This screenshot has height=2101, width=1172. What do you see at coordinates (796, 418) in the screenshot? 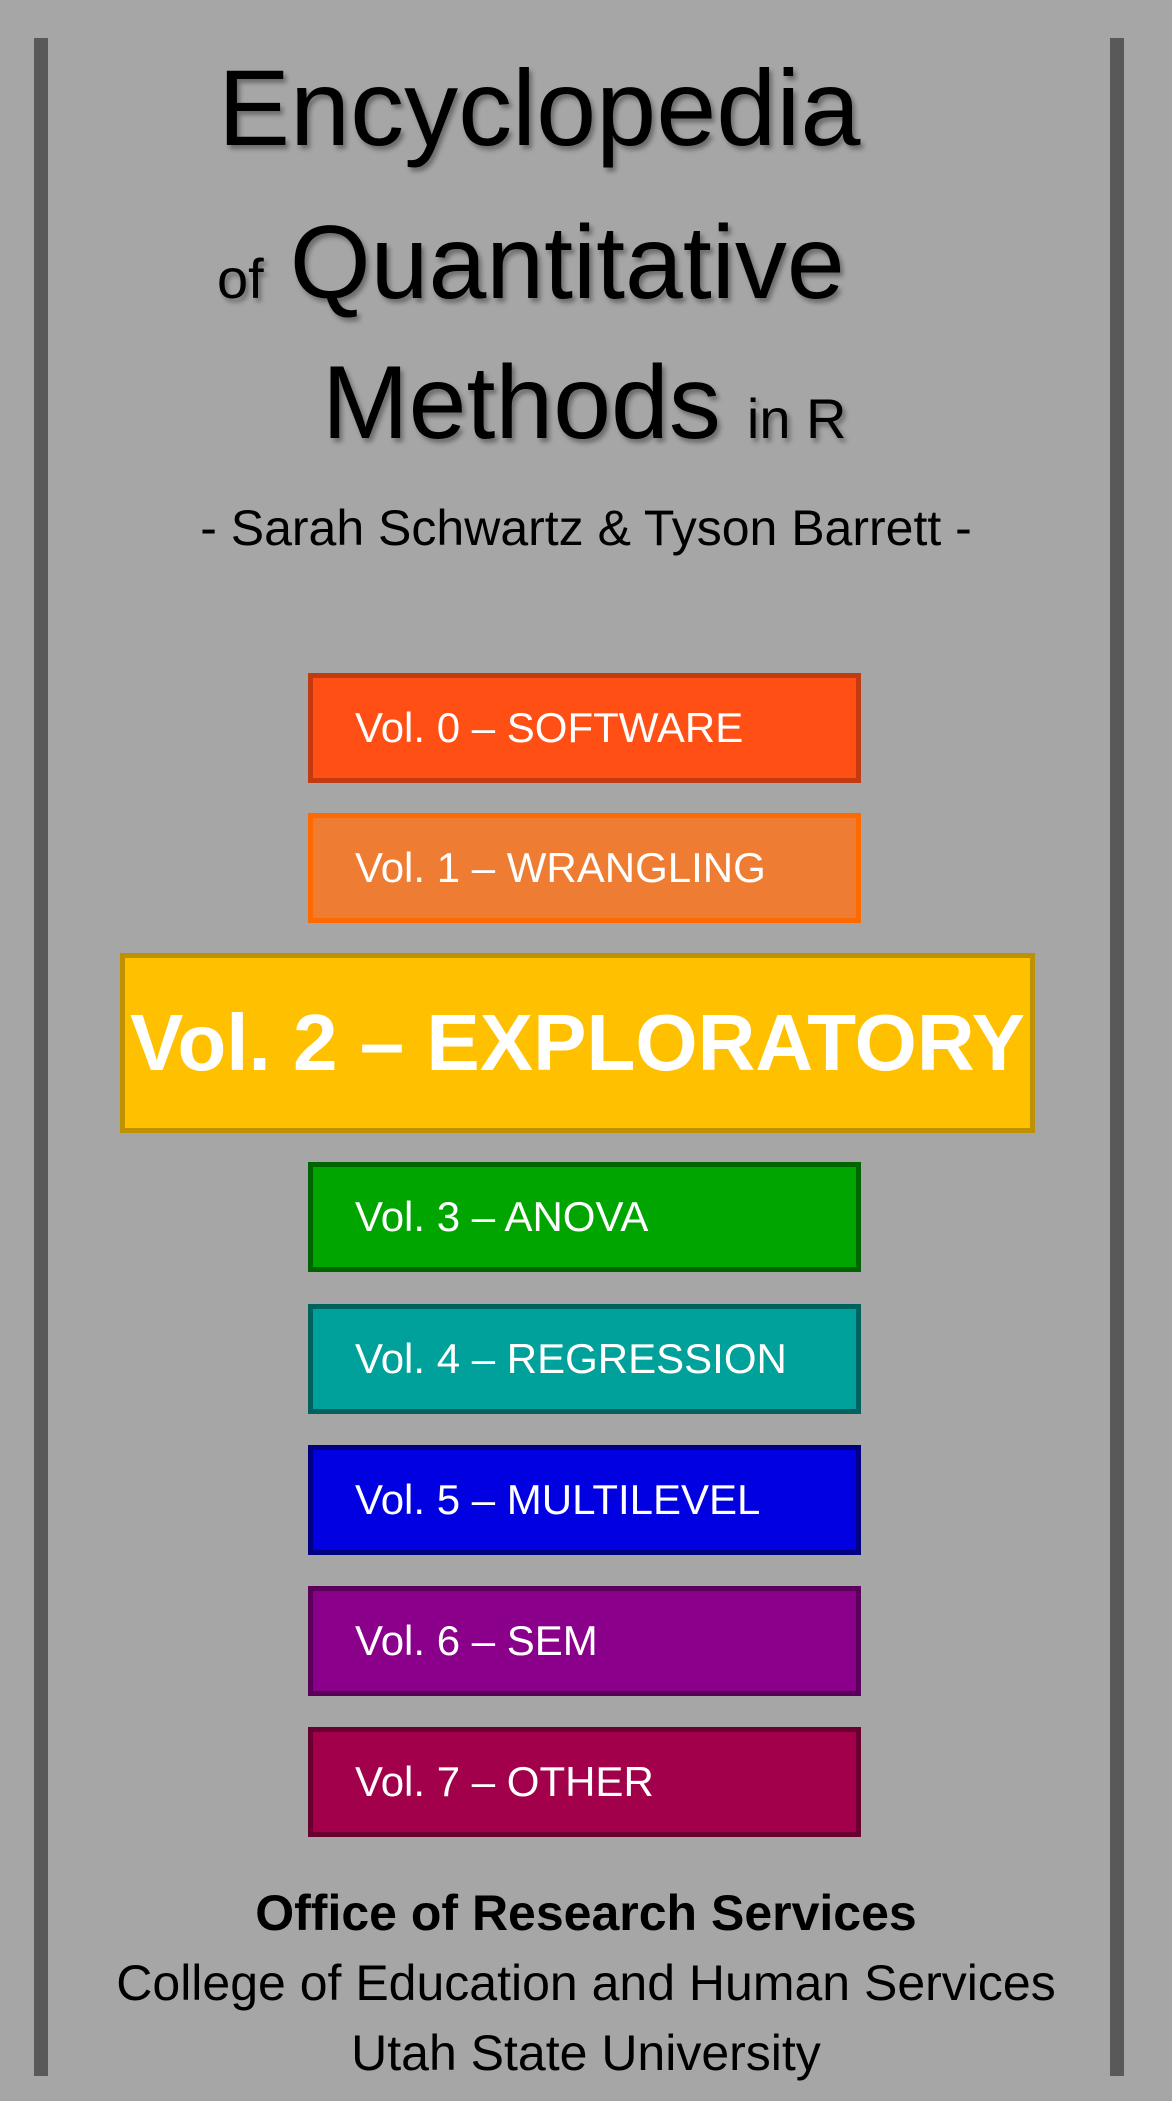
I see `title-in-r: in R` at bounding box center [796, 418].